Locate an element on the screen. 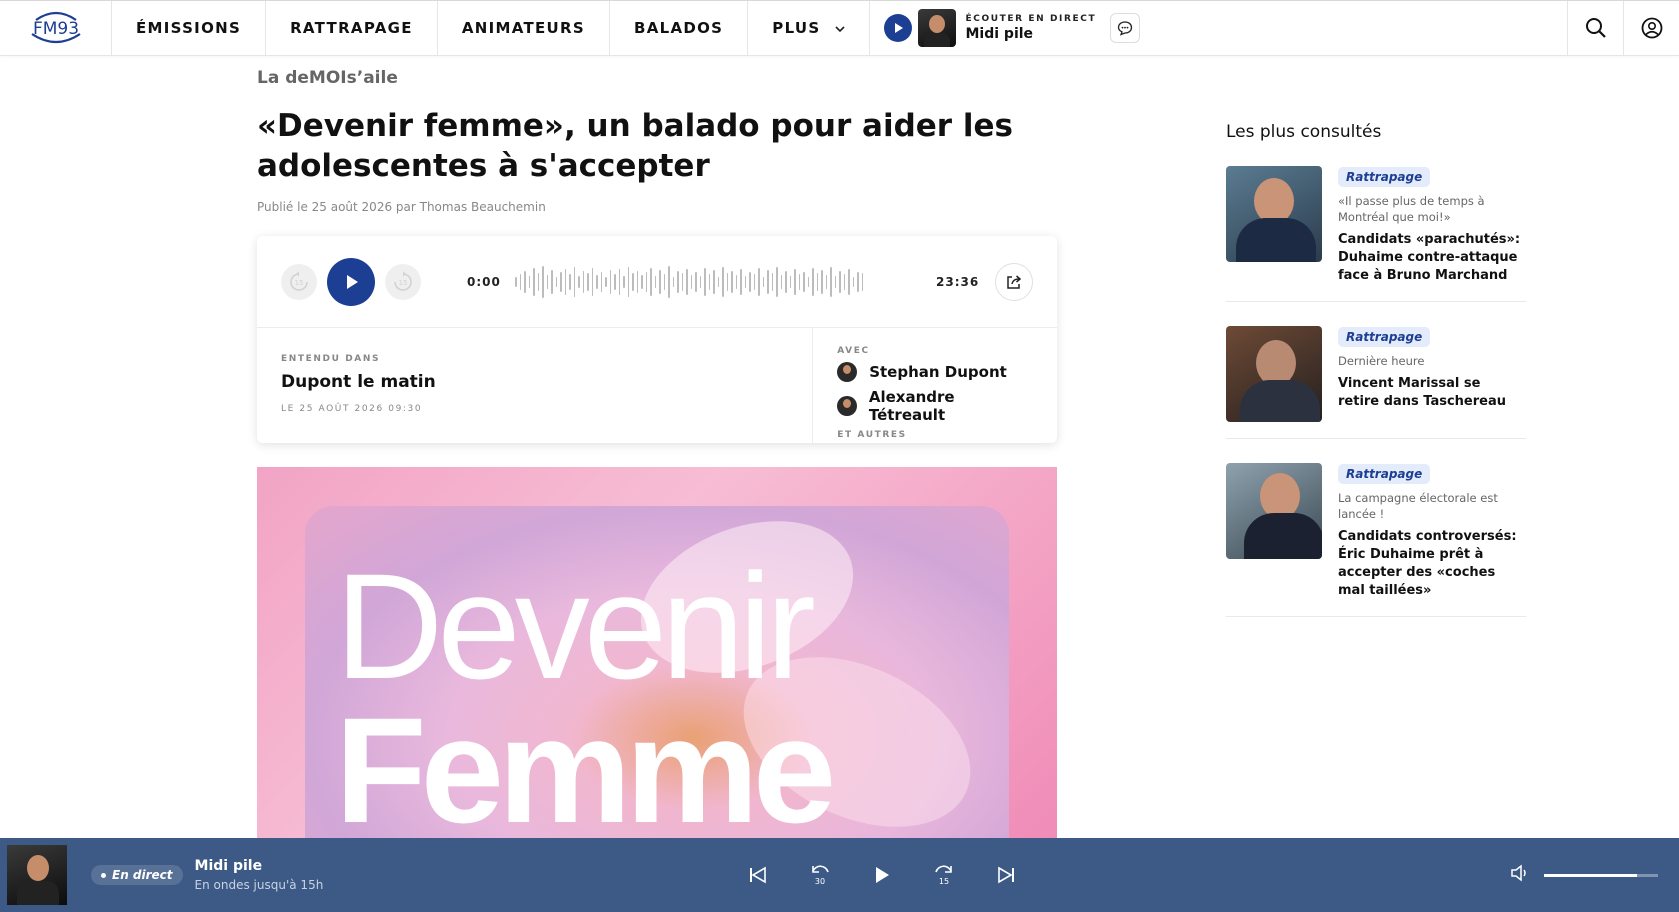 Image resolution: width=1679 pixels, height=912 pixels. now-playing: Midi pile En ondes jusqu'à 15h is located at coordinates (259, 875).